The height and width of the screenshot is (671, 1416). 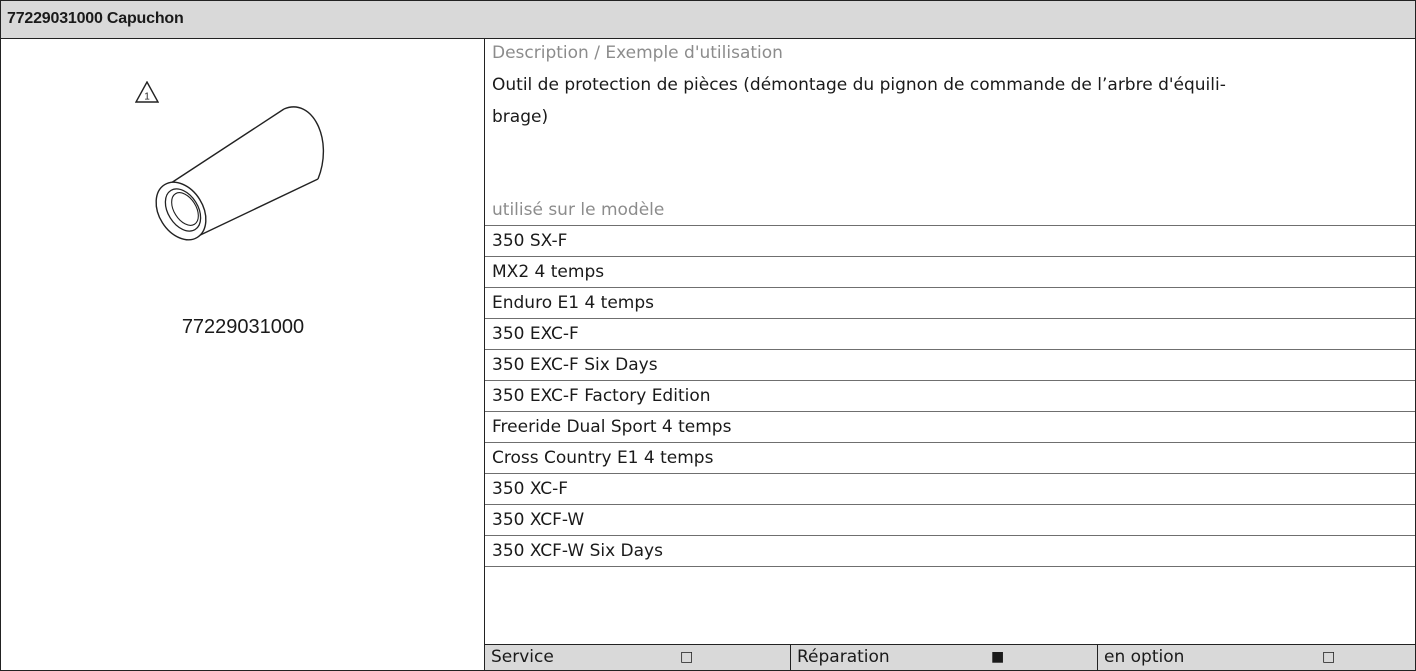 I want to click on service-label: Service, so click(x=522, y=657).